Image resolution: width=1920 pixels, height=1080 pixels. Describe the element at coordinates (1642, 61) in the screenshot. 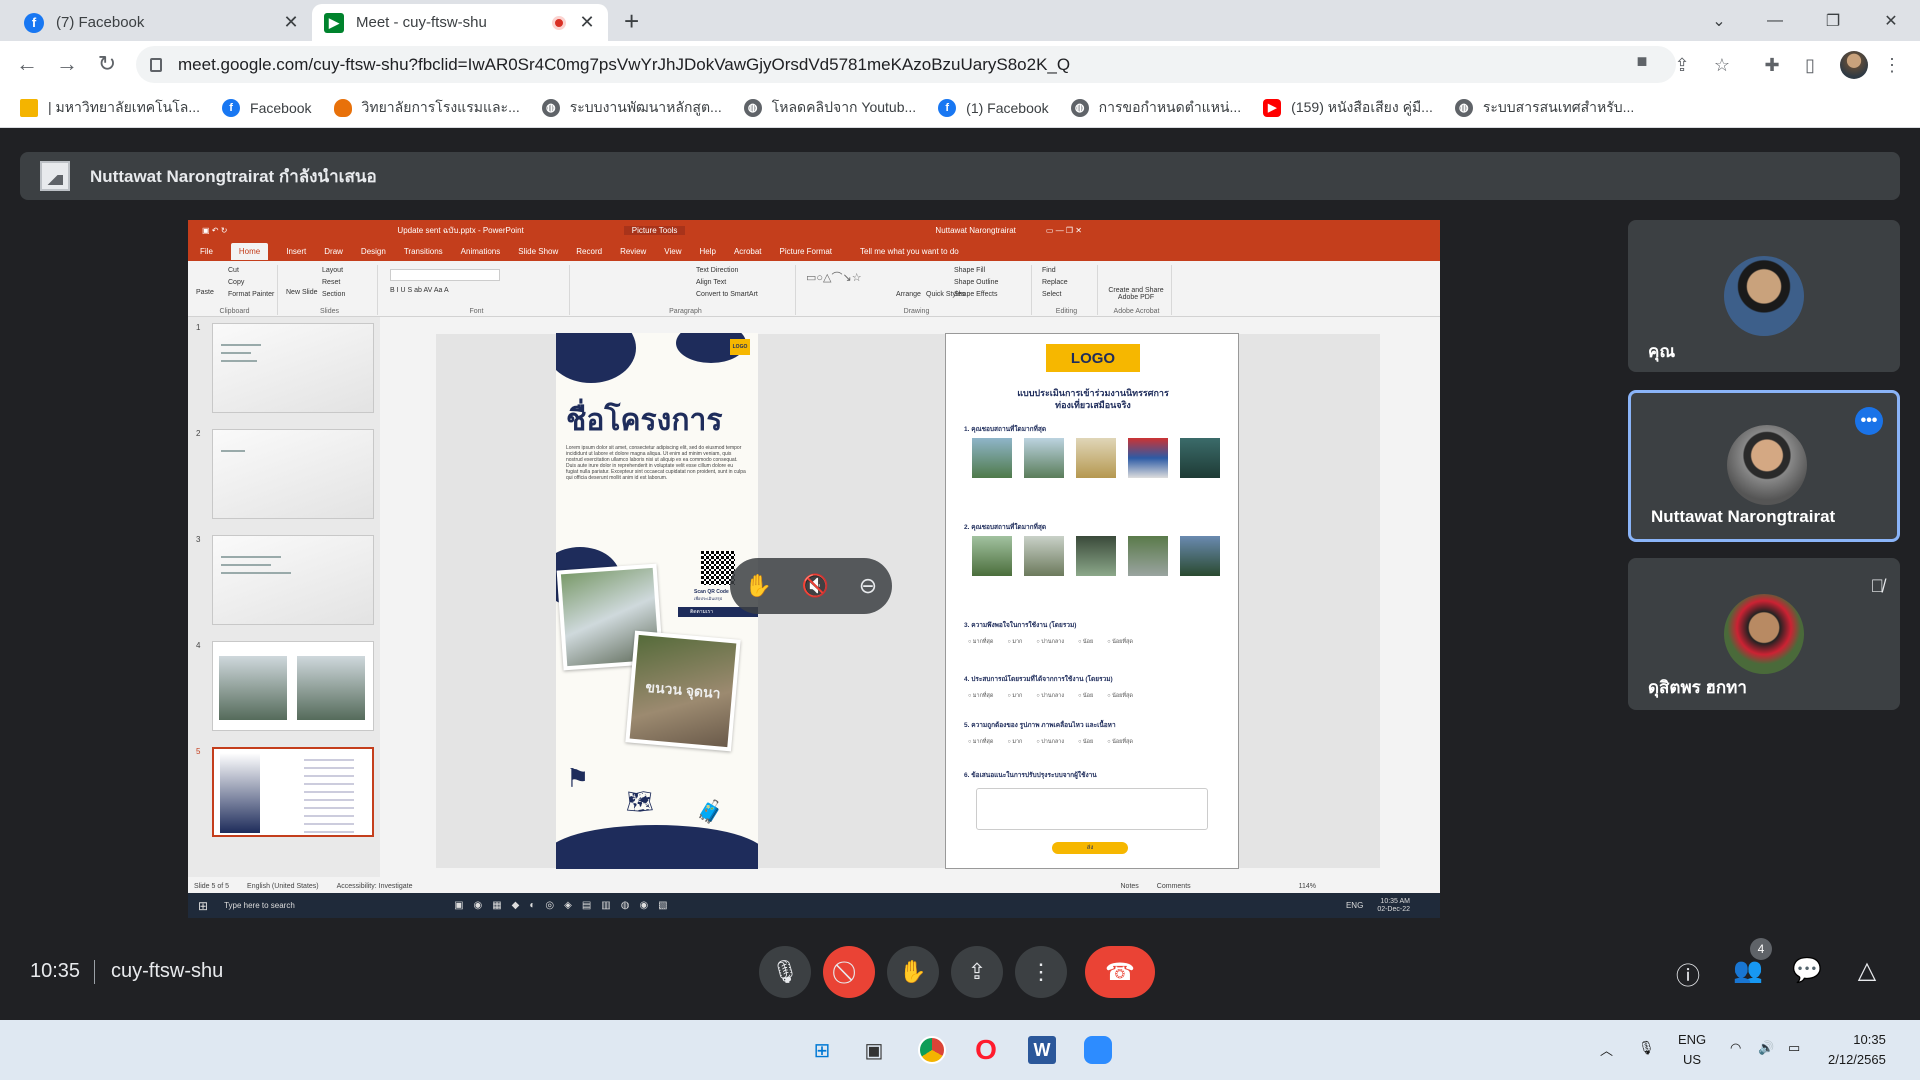

I see `camera-icon: ■` at that location.